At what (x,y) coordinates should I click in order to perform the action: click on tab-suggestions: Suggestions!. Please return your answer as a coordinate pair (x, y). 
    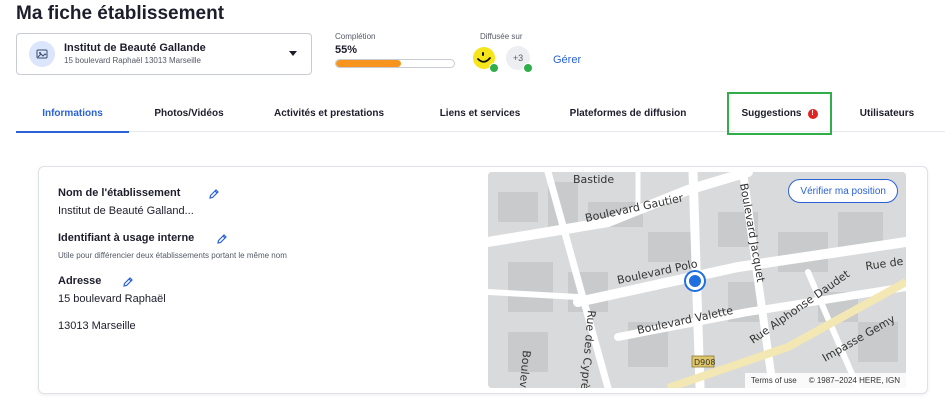
    Looking at the image, I should click on (779, 113).